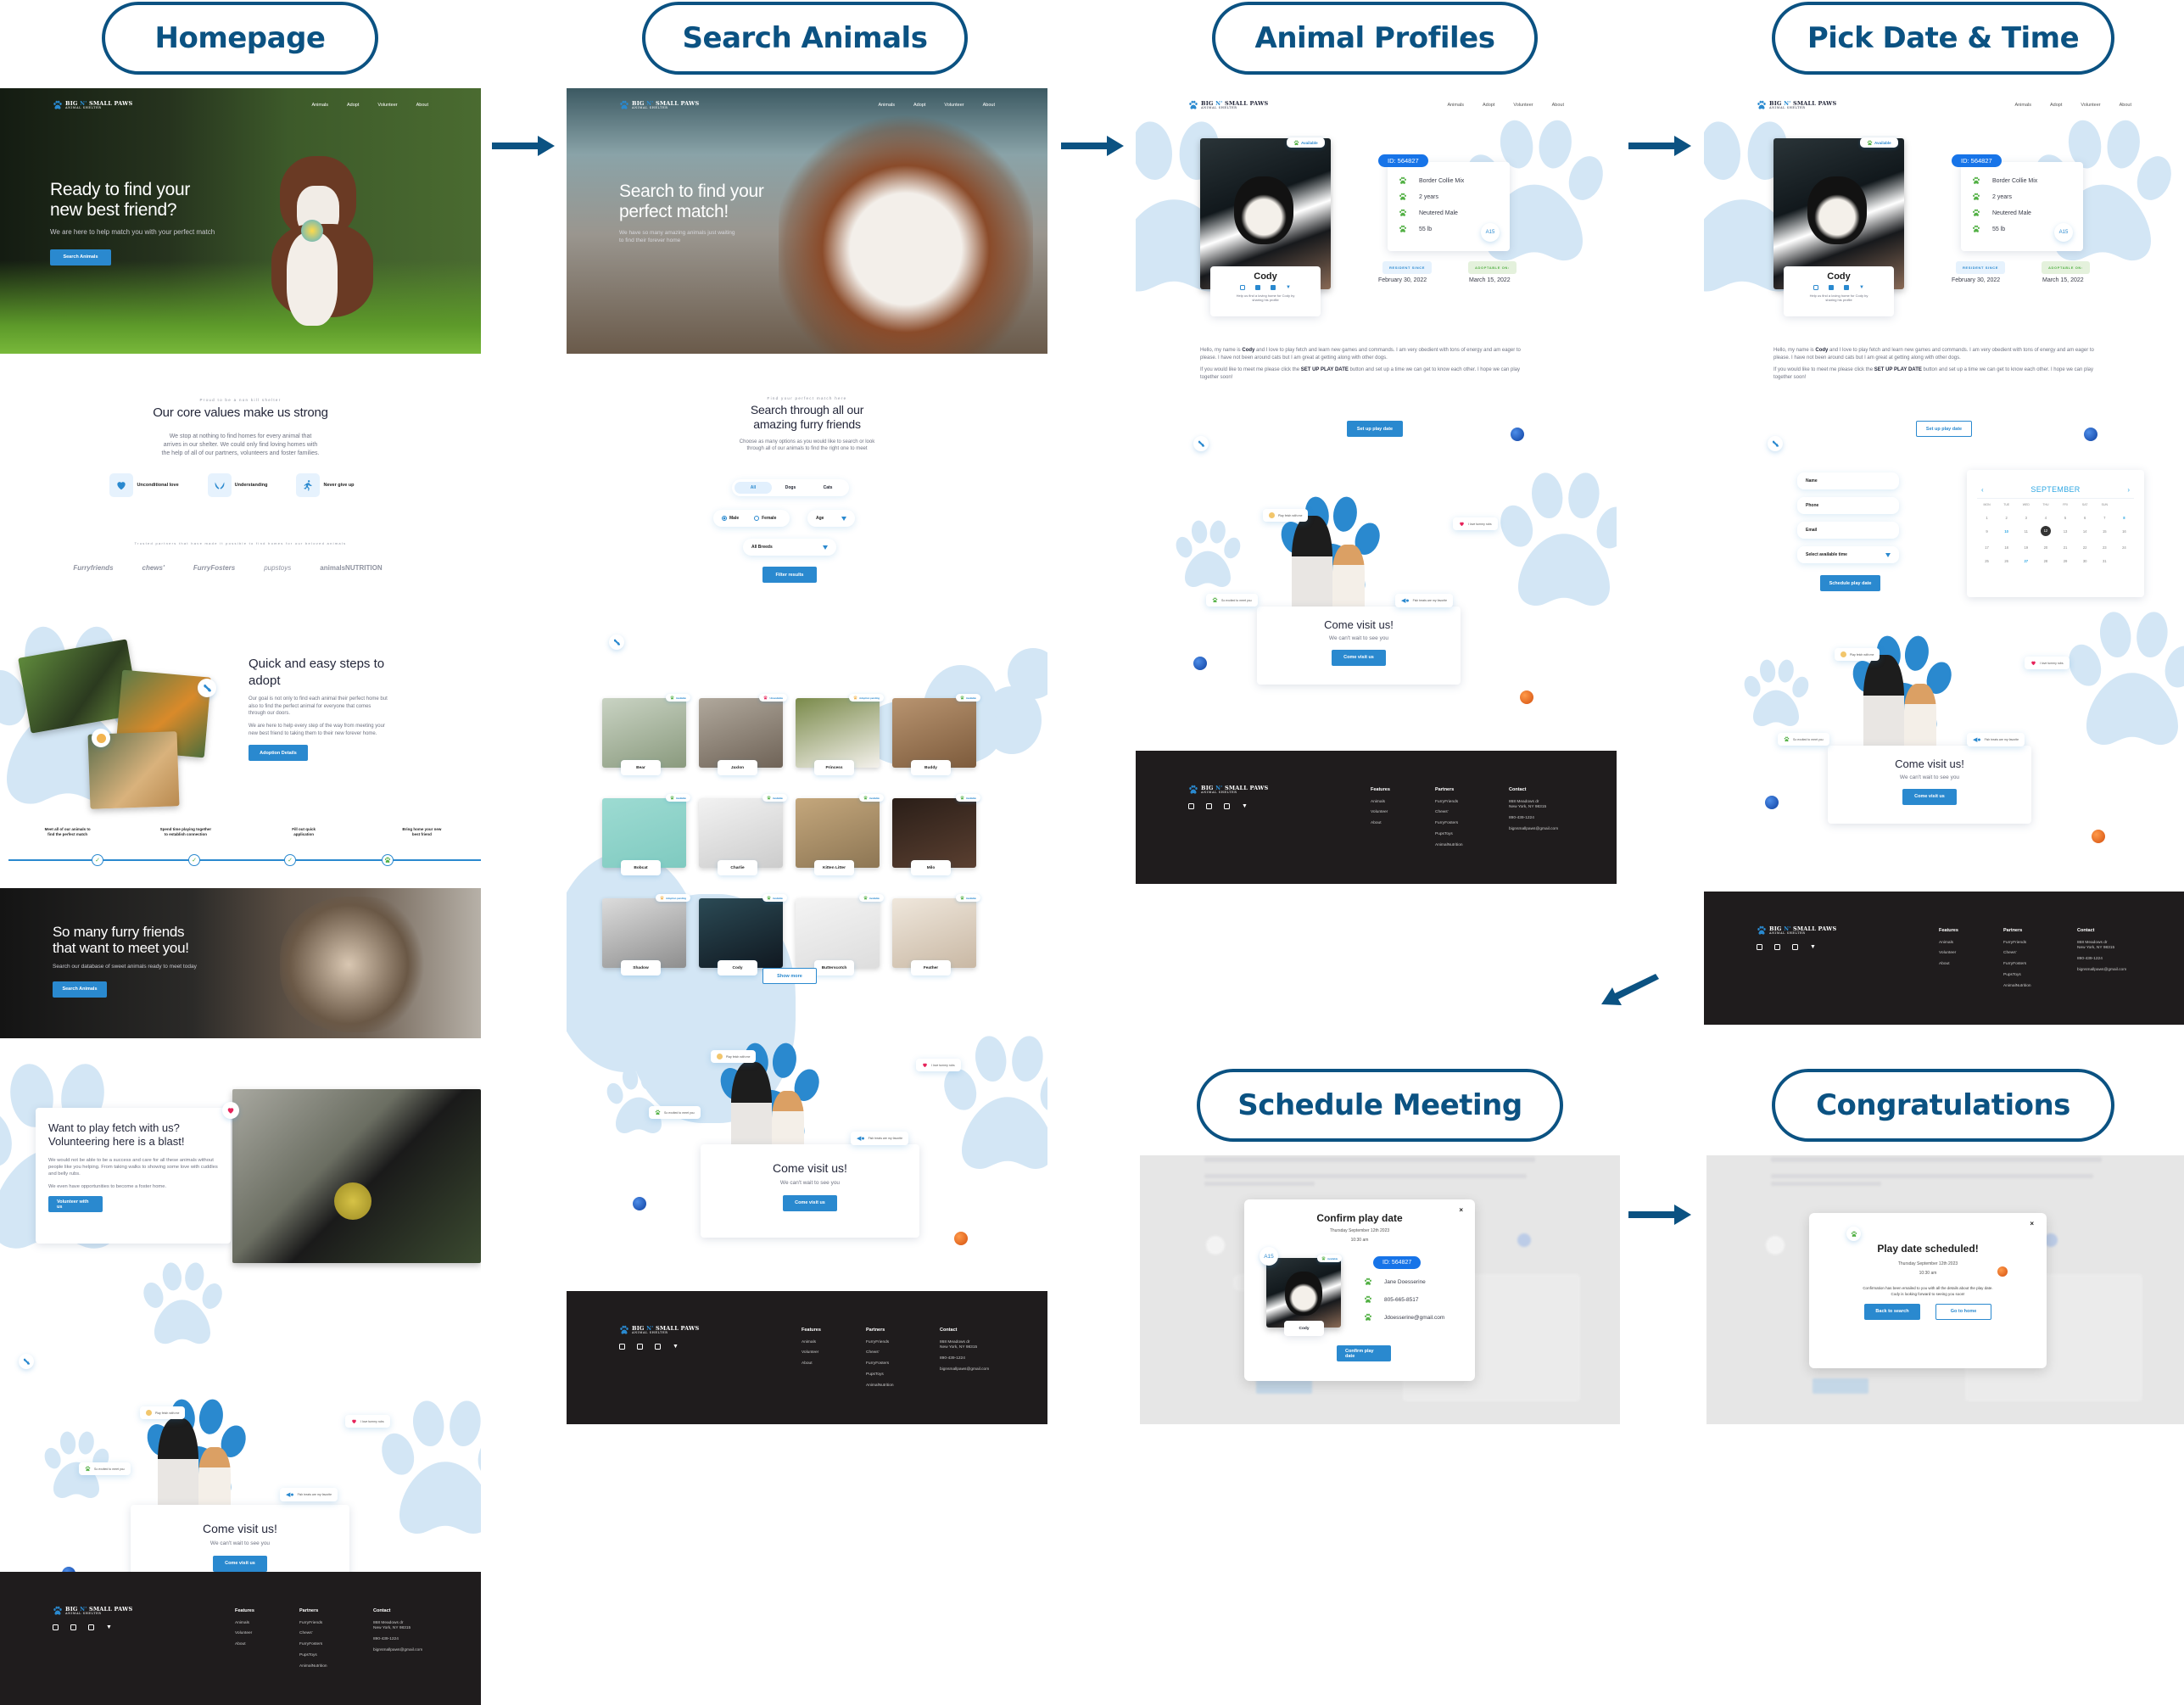 This screenshot has height=1705, width=2184. What do you see at coordinates (2006, 532) in the screenshot?
I see `calendar-day: 10` at bounding box center [2006, 532].